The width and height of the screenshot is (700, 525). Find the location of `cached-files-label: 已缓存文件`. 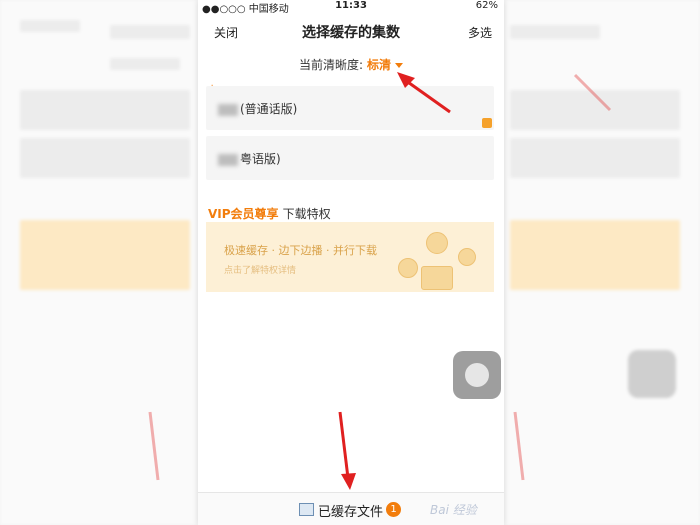

cached-files-label: 已缓存文件 is located at coordinates (351, 512).